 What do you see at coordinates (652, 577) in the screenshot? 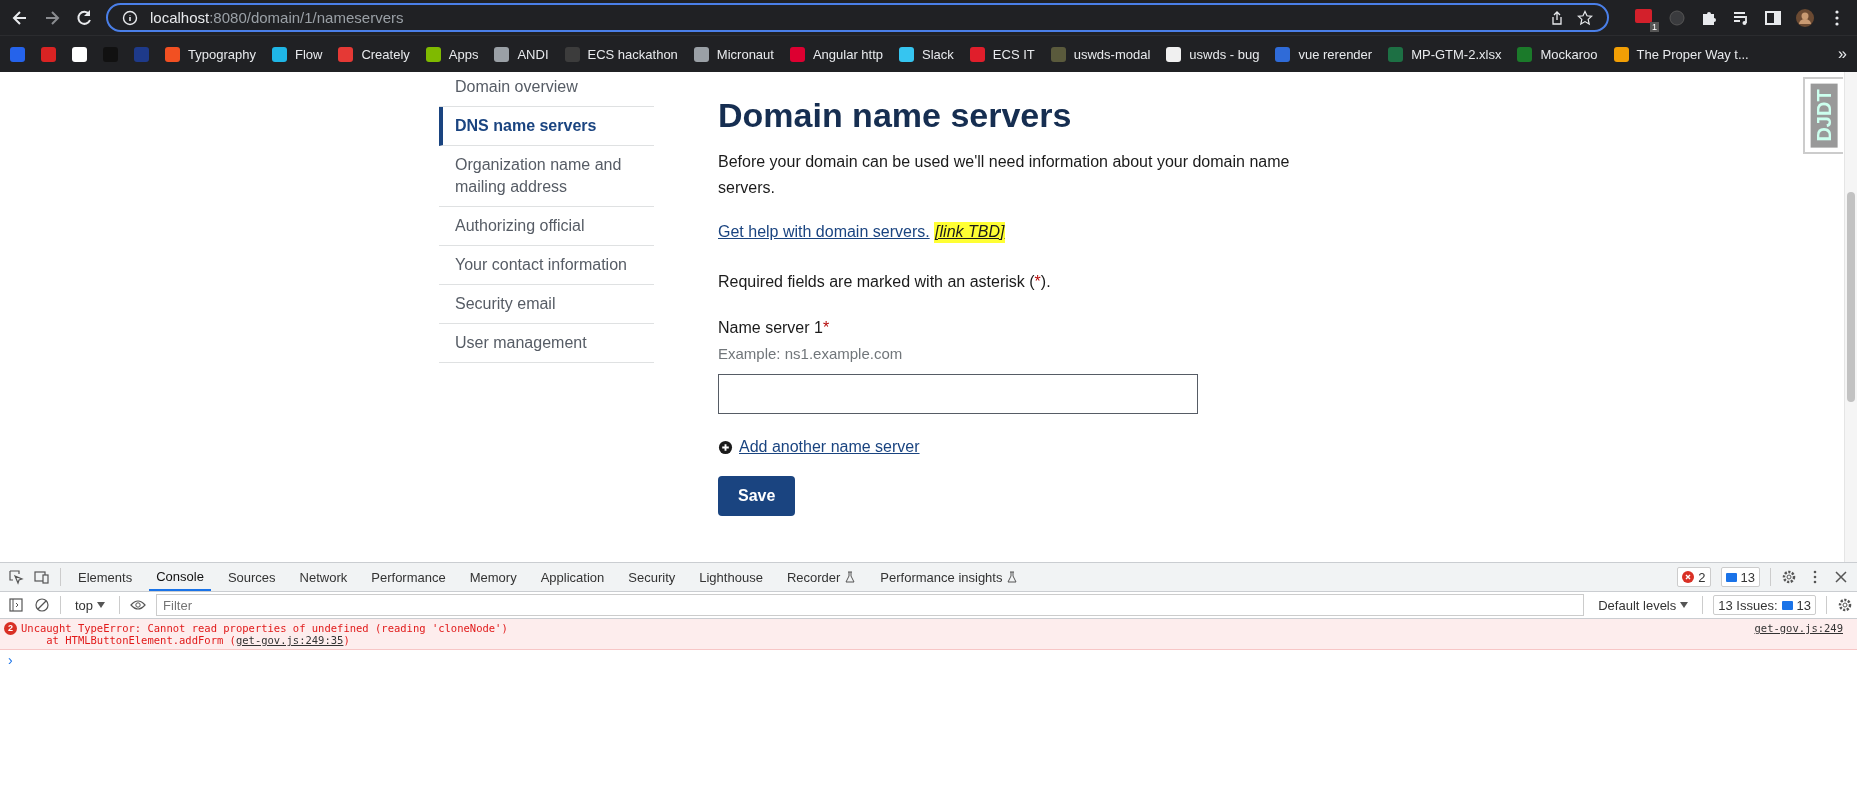
I see `devtools-tab: Security` at bounding box center [652, 577].